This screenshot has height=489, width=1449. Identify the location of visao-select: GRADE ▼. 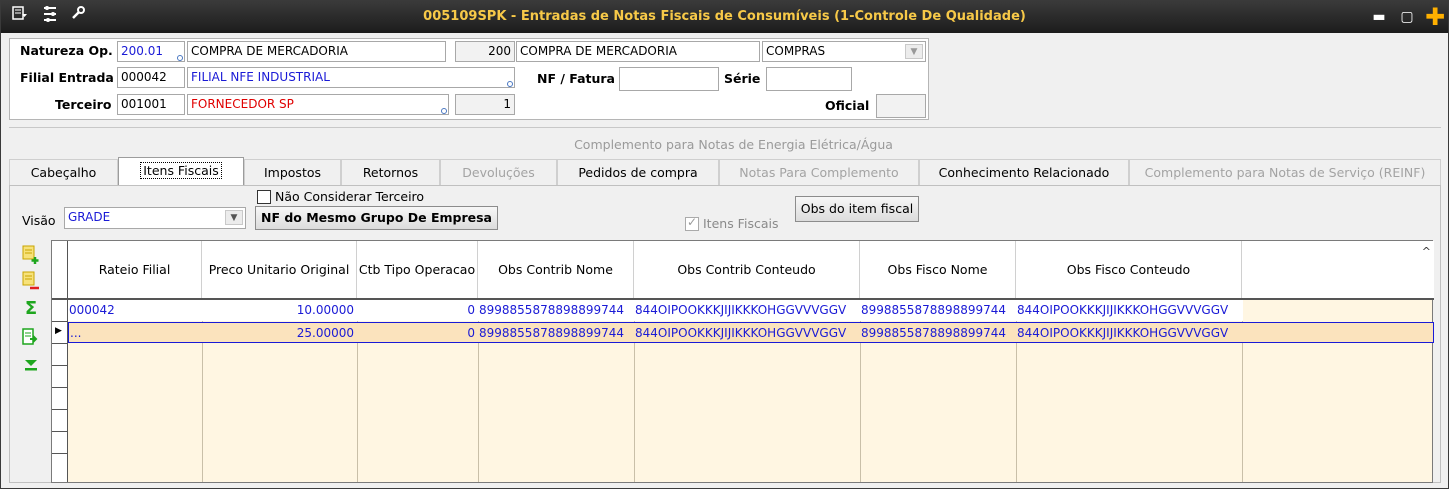
(155, 218).